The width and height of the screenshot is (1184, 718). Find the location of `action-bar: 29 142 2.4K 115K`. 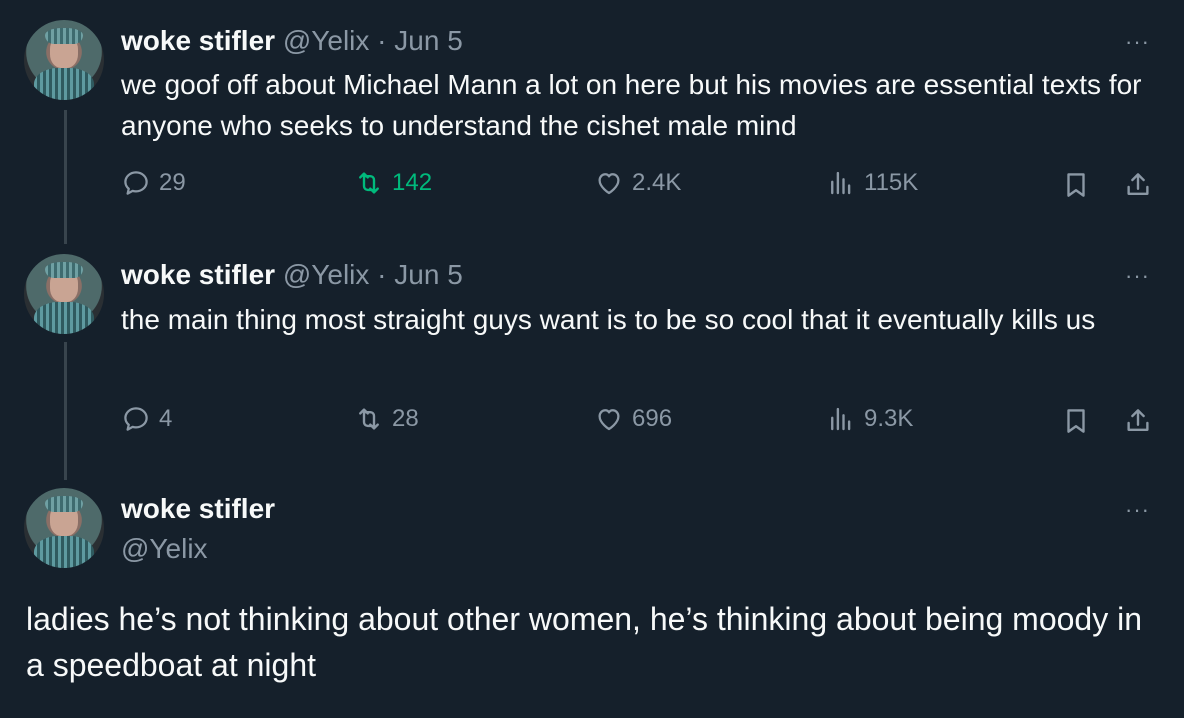

action-bar: 29 142 2.4K 115K is located at coordinates (641, 188).